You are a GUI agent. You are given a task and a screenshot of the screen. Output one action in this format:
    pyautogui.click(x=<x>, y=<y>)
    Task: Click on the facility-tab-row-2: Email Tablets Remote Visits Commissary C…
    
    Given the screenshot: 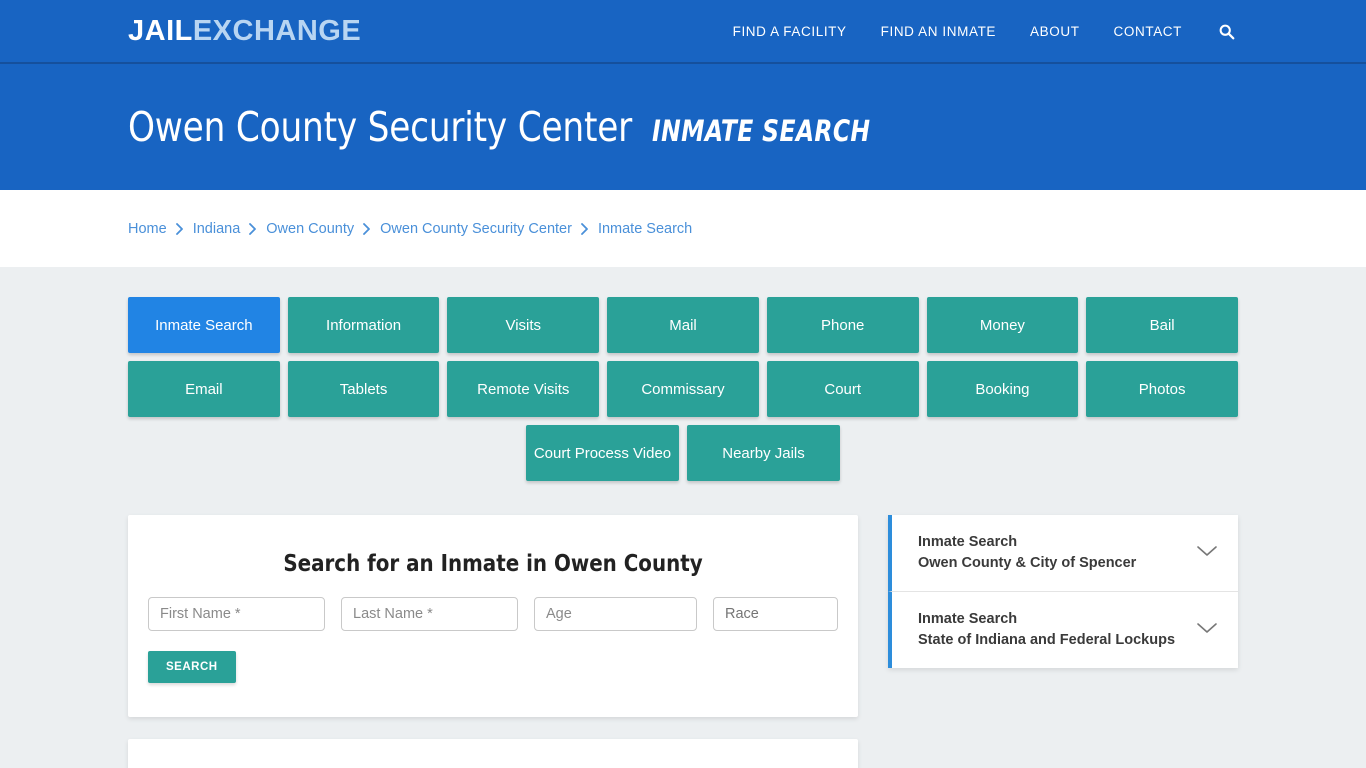 What is the action you would take?
    pyautogui.click(x=683, y=389)
    